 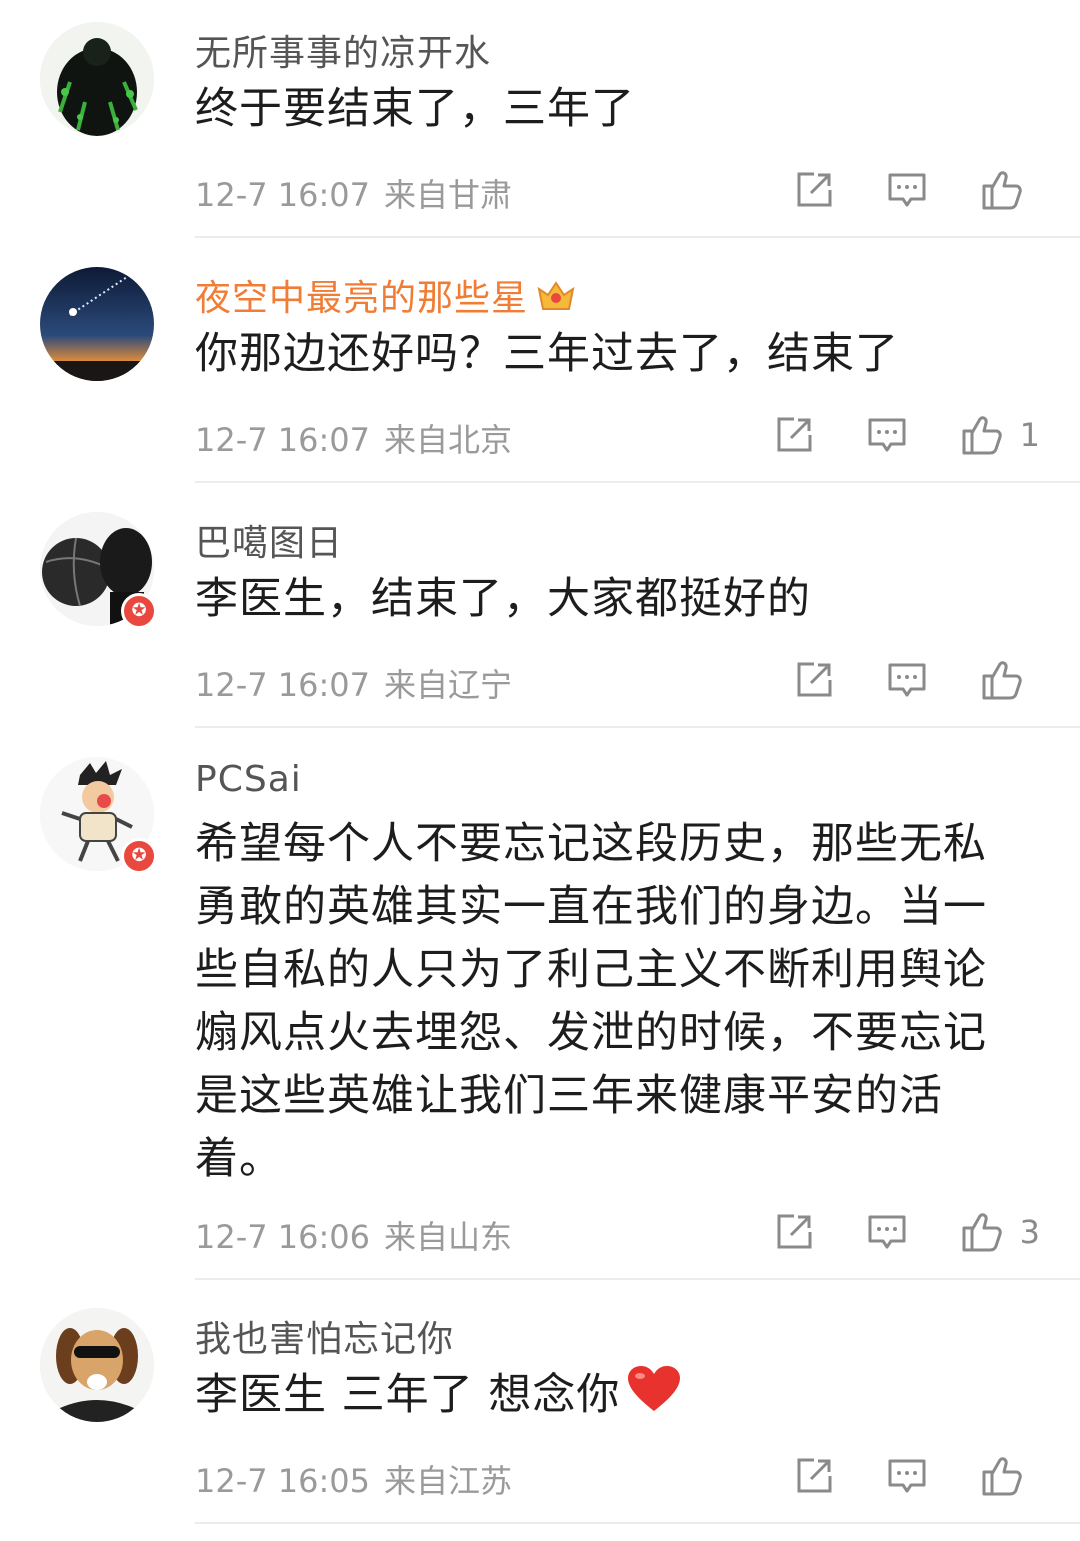 I want to click on timestamp: 12-7 16:05, so click(x=283, y=1481).